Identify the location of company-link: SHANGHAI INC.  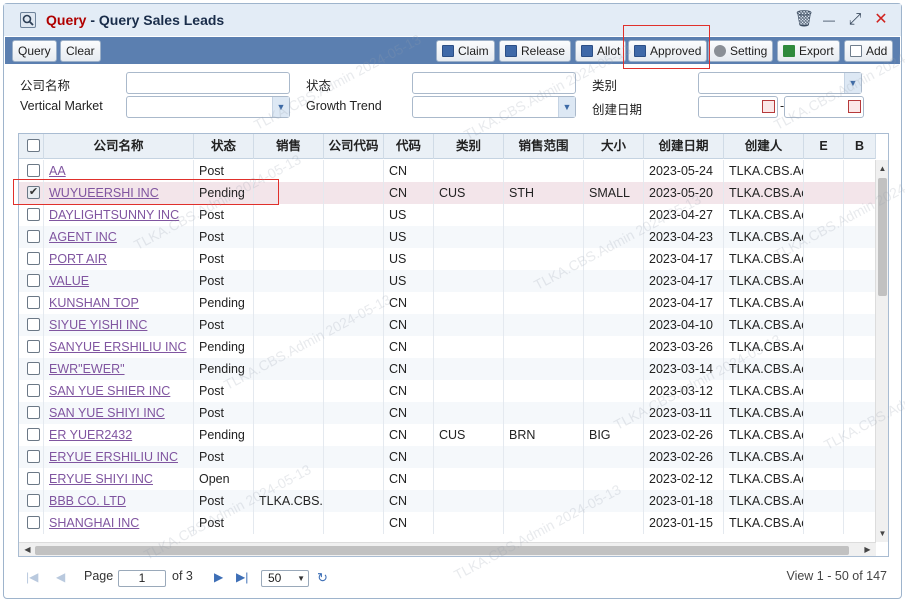
(119, 523).